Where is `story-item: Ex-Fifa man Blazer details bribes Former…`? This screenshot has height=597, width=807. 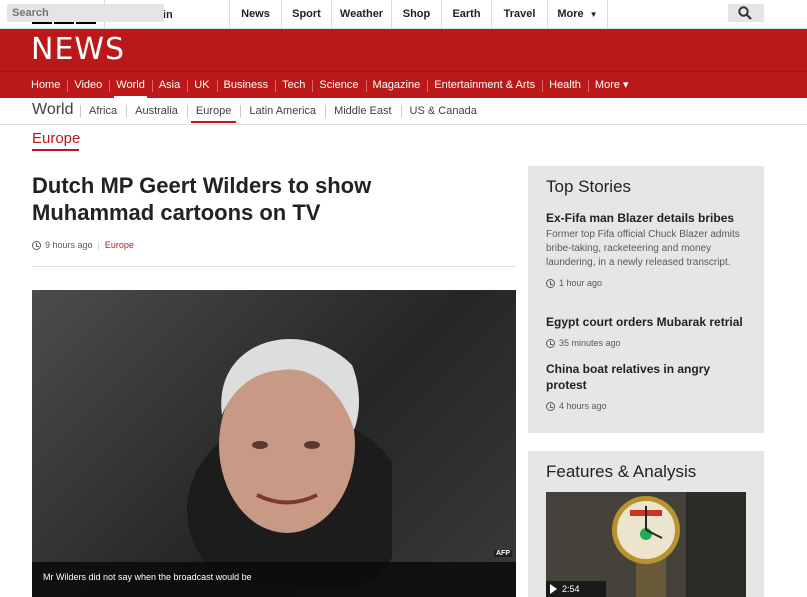
story-item: Ex-Fifa man Blazer details bribes Former… is located at coordinates (648, 249).